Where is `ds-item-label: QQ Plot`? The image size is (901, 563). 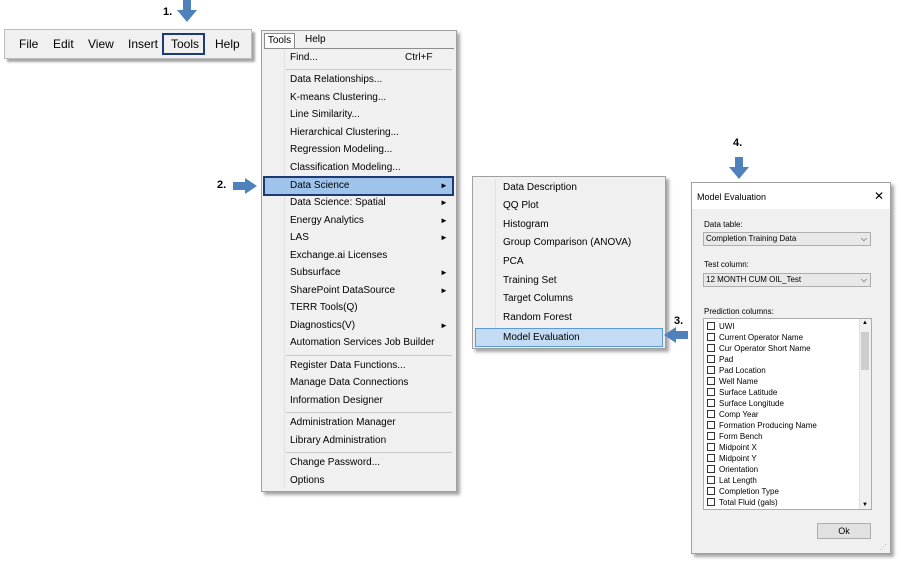 ds-item-label: QQ Plot is located at coordinates (521, 205).